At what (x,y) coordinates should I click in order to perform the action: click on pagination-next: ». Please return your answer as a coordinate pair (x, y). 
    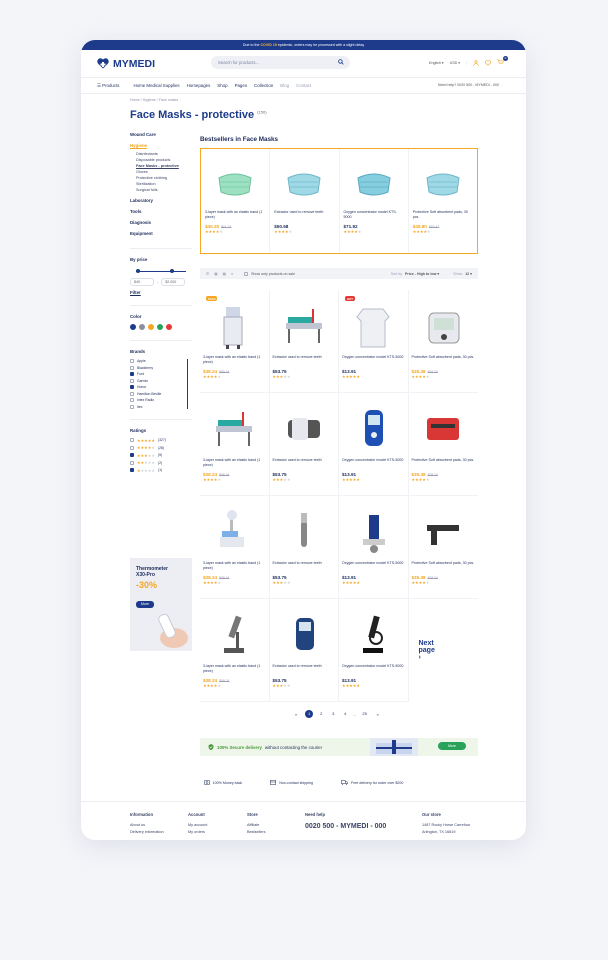
    Looking at the image, I should click on (378, 714).